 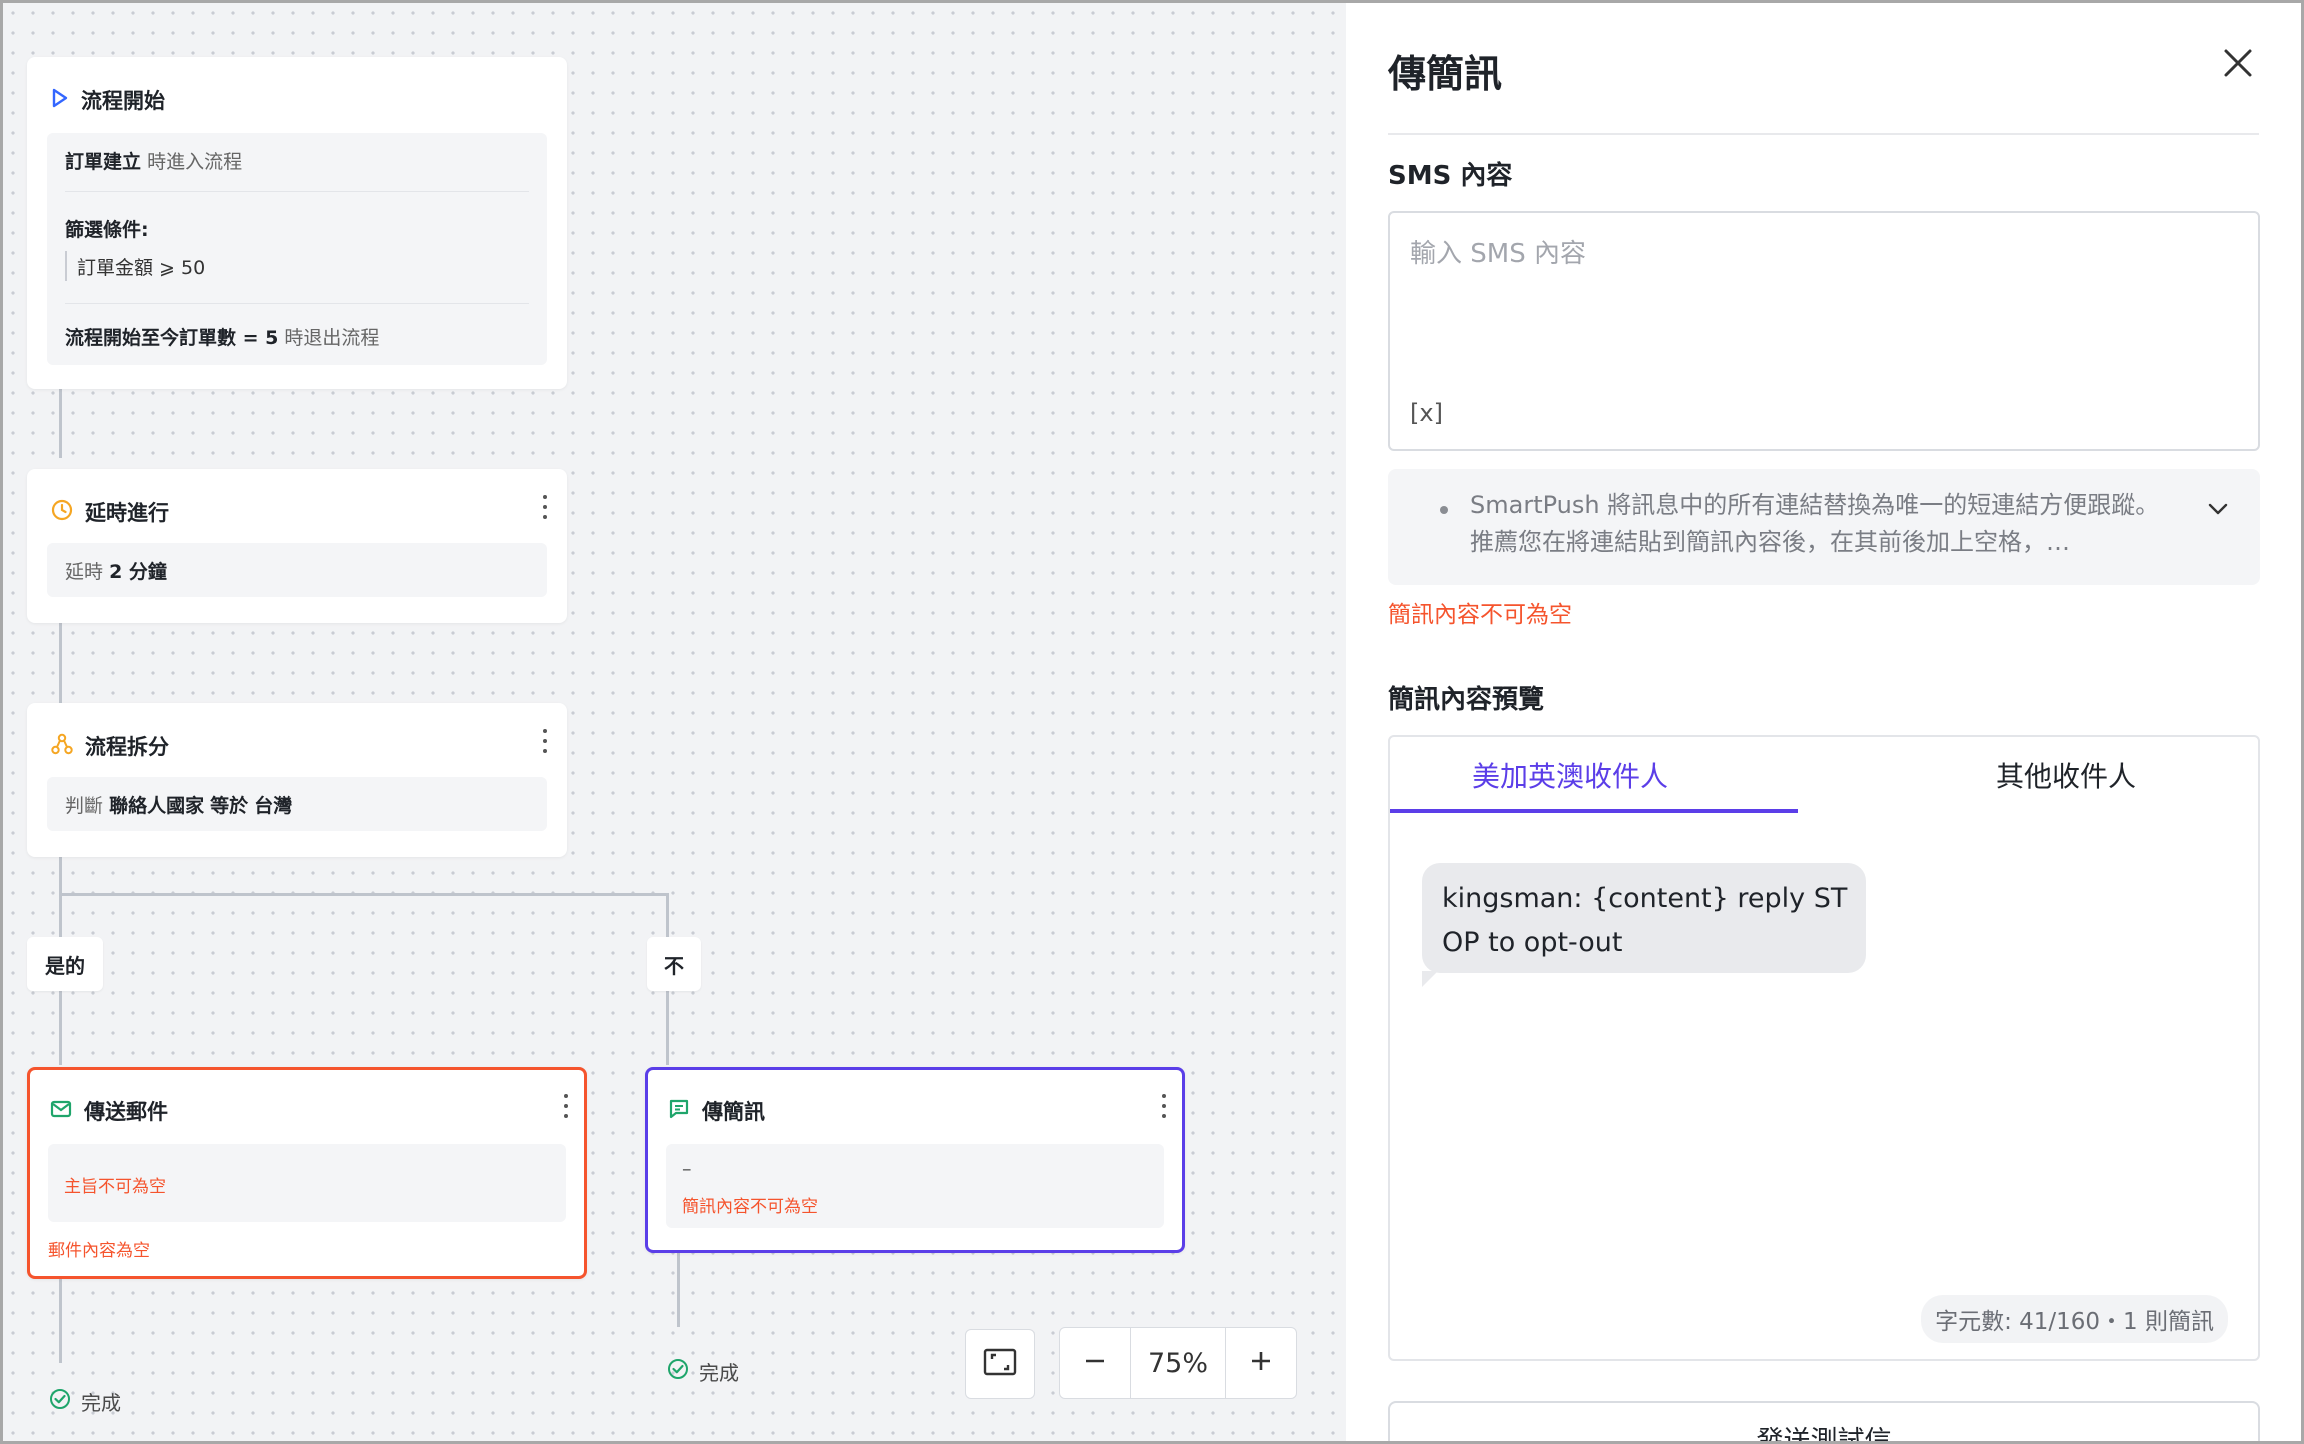 I want to click on play-icon, so click(x=60, y=100).